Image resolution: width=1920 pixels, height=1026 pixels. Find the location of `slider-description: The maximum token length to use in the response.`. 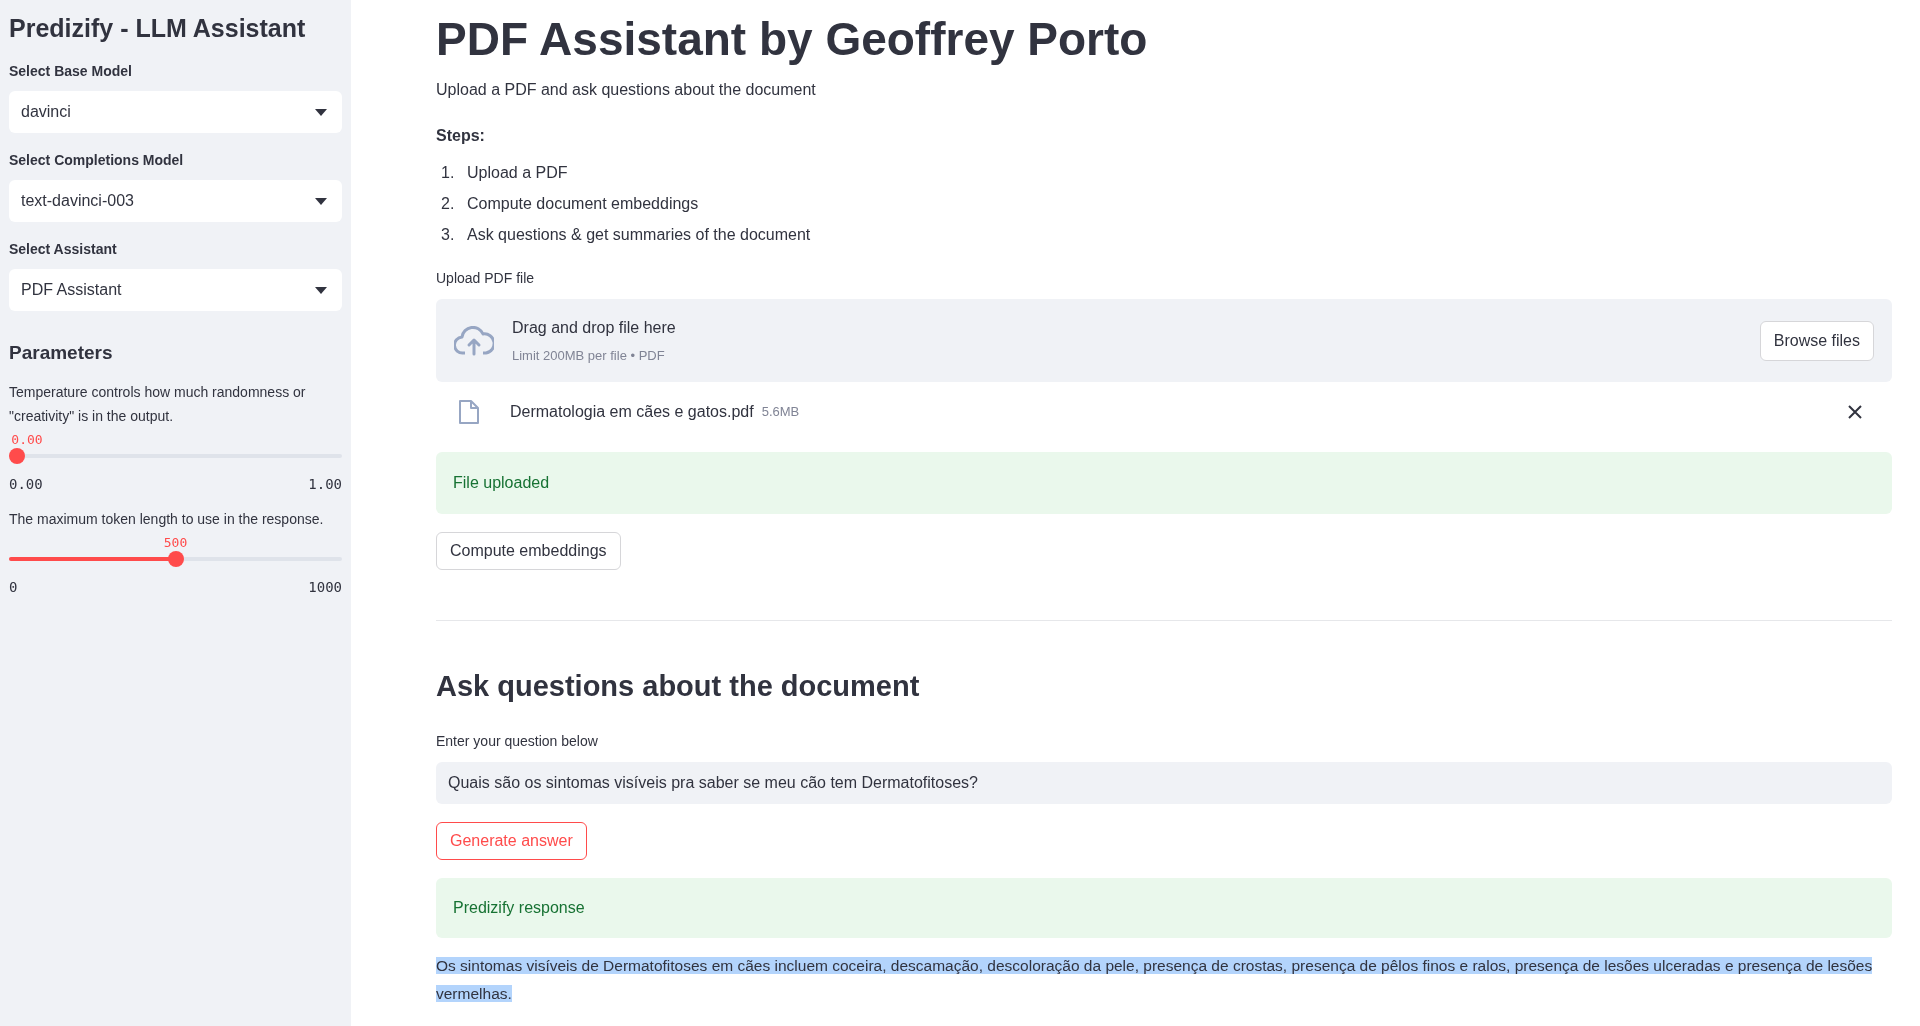

slider-description: The maximum token length to use in the response. is located at coordinates (167, 519).